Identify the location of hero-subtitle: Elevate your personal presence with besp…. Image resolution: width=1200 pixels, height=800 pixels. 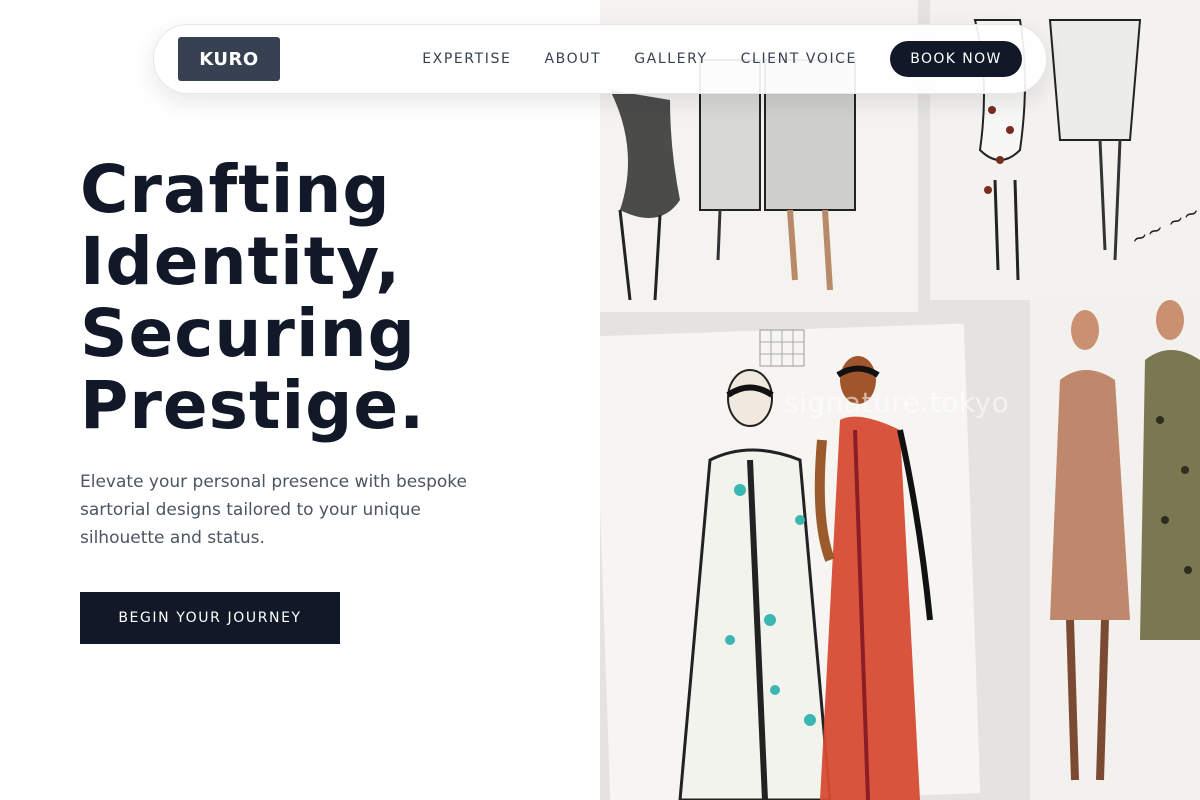
(274, 510).